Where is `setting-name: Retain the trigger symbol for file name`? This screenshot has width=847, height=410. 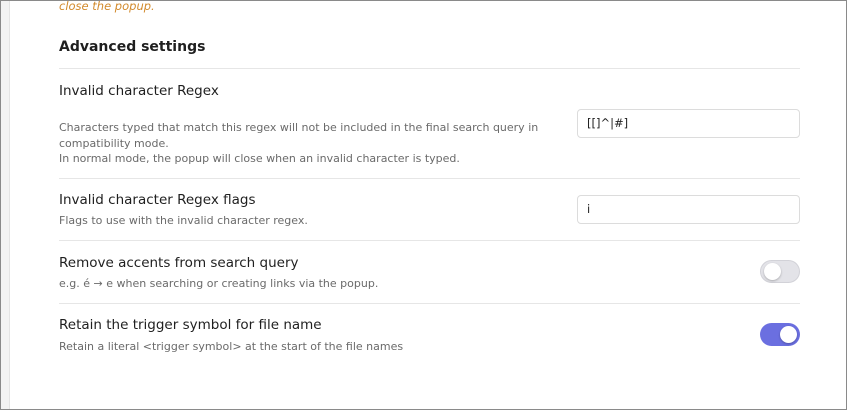 setting-name: Retain the trigger symbol for file name is located at coordinates (190, 325).